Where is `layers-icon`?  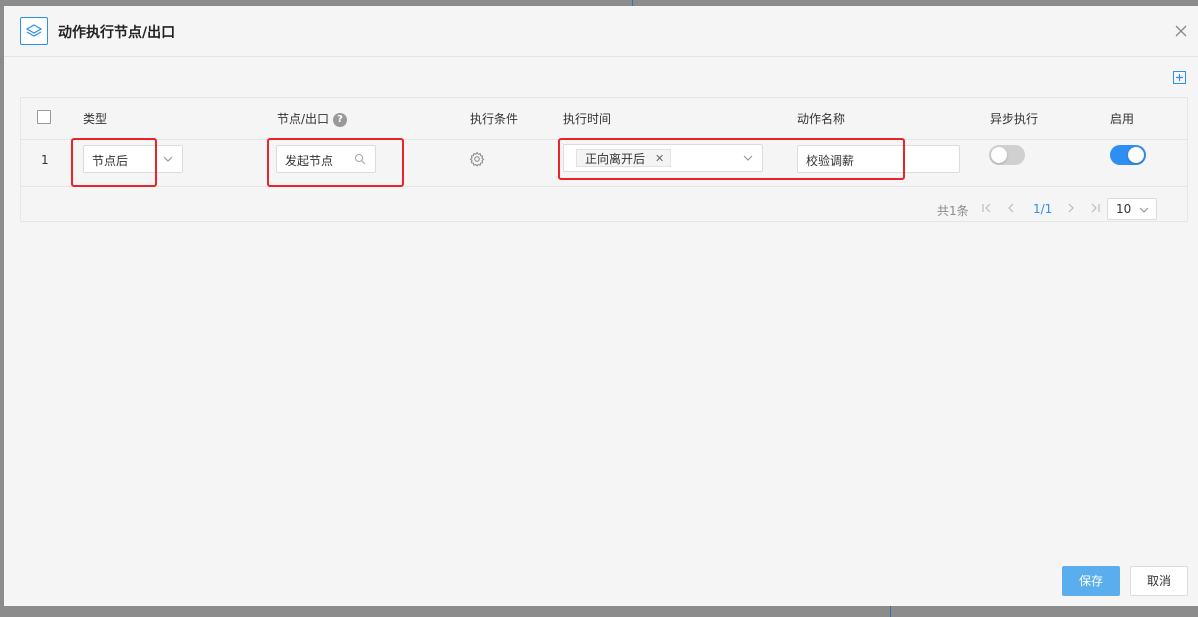 layers-icon is located at coordinates (34, 31).